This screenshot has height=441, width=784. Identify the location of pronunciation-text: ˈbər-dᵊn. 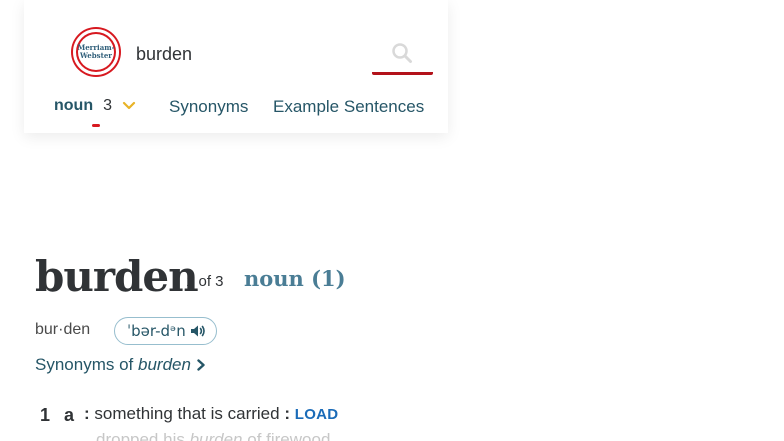
(156, 331).